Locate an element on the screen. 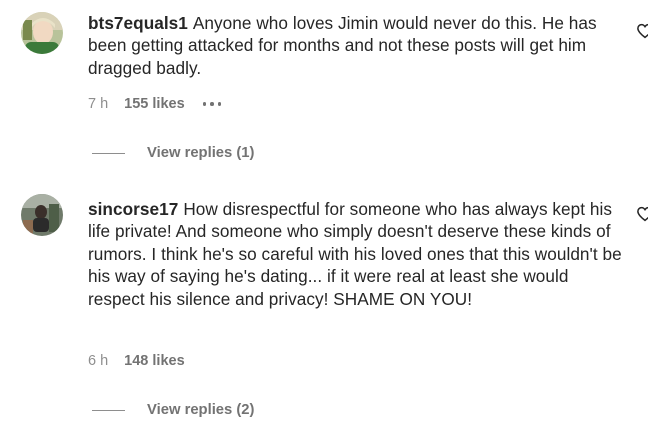  more-options-icon is located at coordinates (212, 104).